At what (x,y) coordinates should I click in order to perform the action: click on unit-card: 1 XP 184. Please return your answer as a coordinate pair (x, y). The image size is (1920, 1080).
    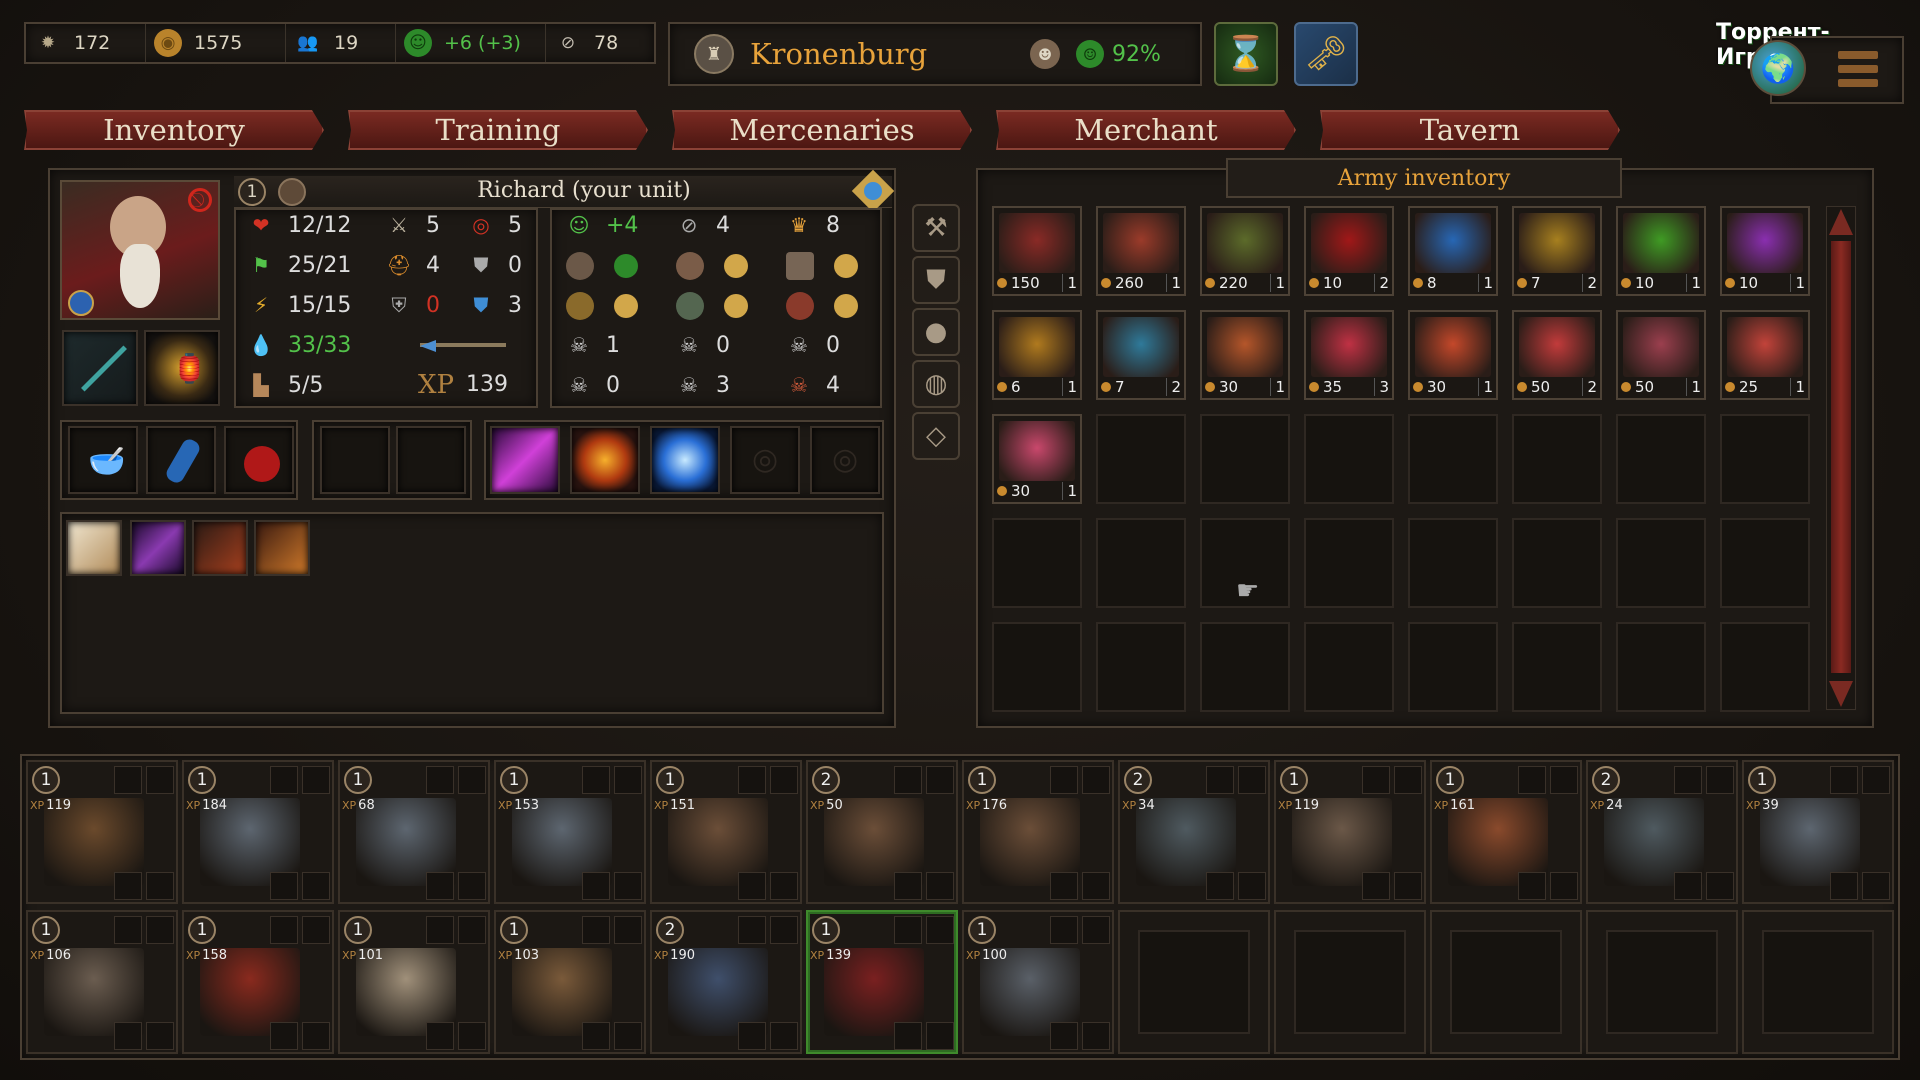
    Looking at the image, I should click on (258, 832).